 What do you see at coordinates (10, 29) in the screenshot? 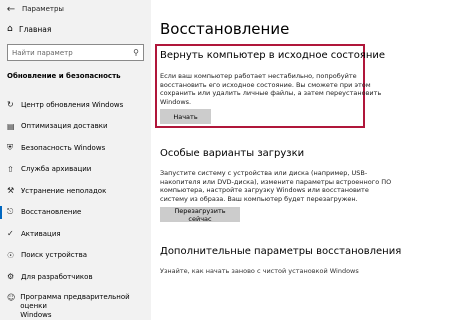
I see `home-icon: ⌂` at bounding box center [10, 29].